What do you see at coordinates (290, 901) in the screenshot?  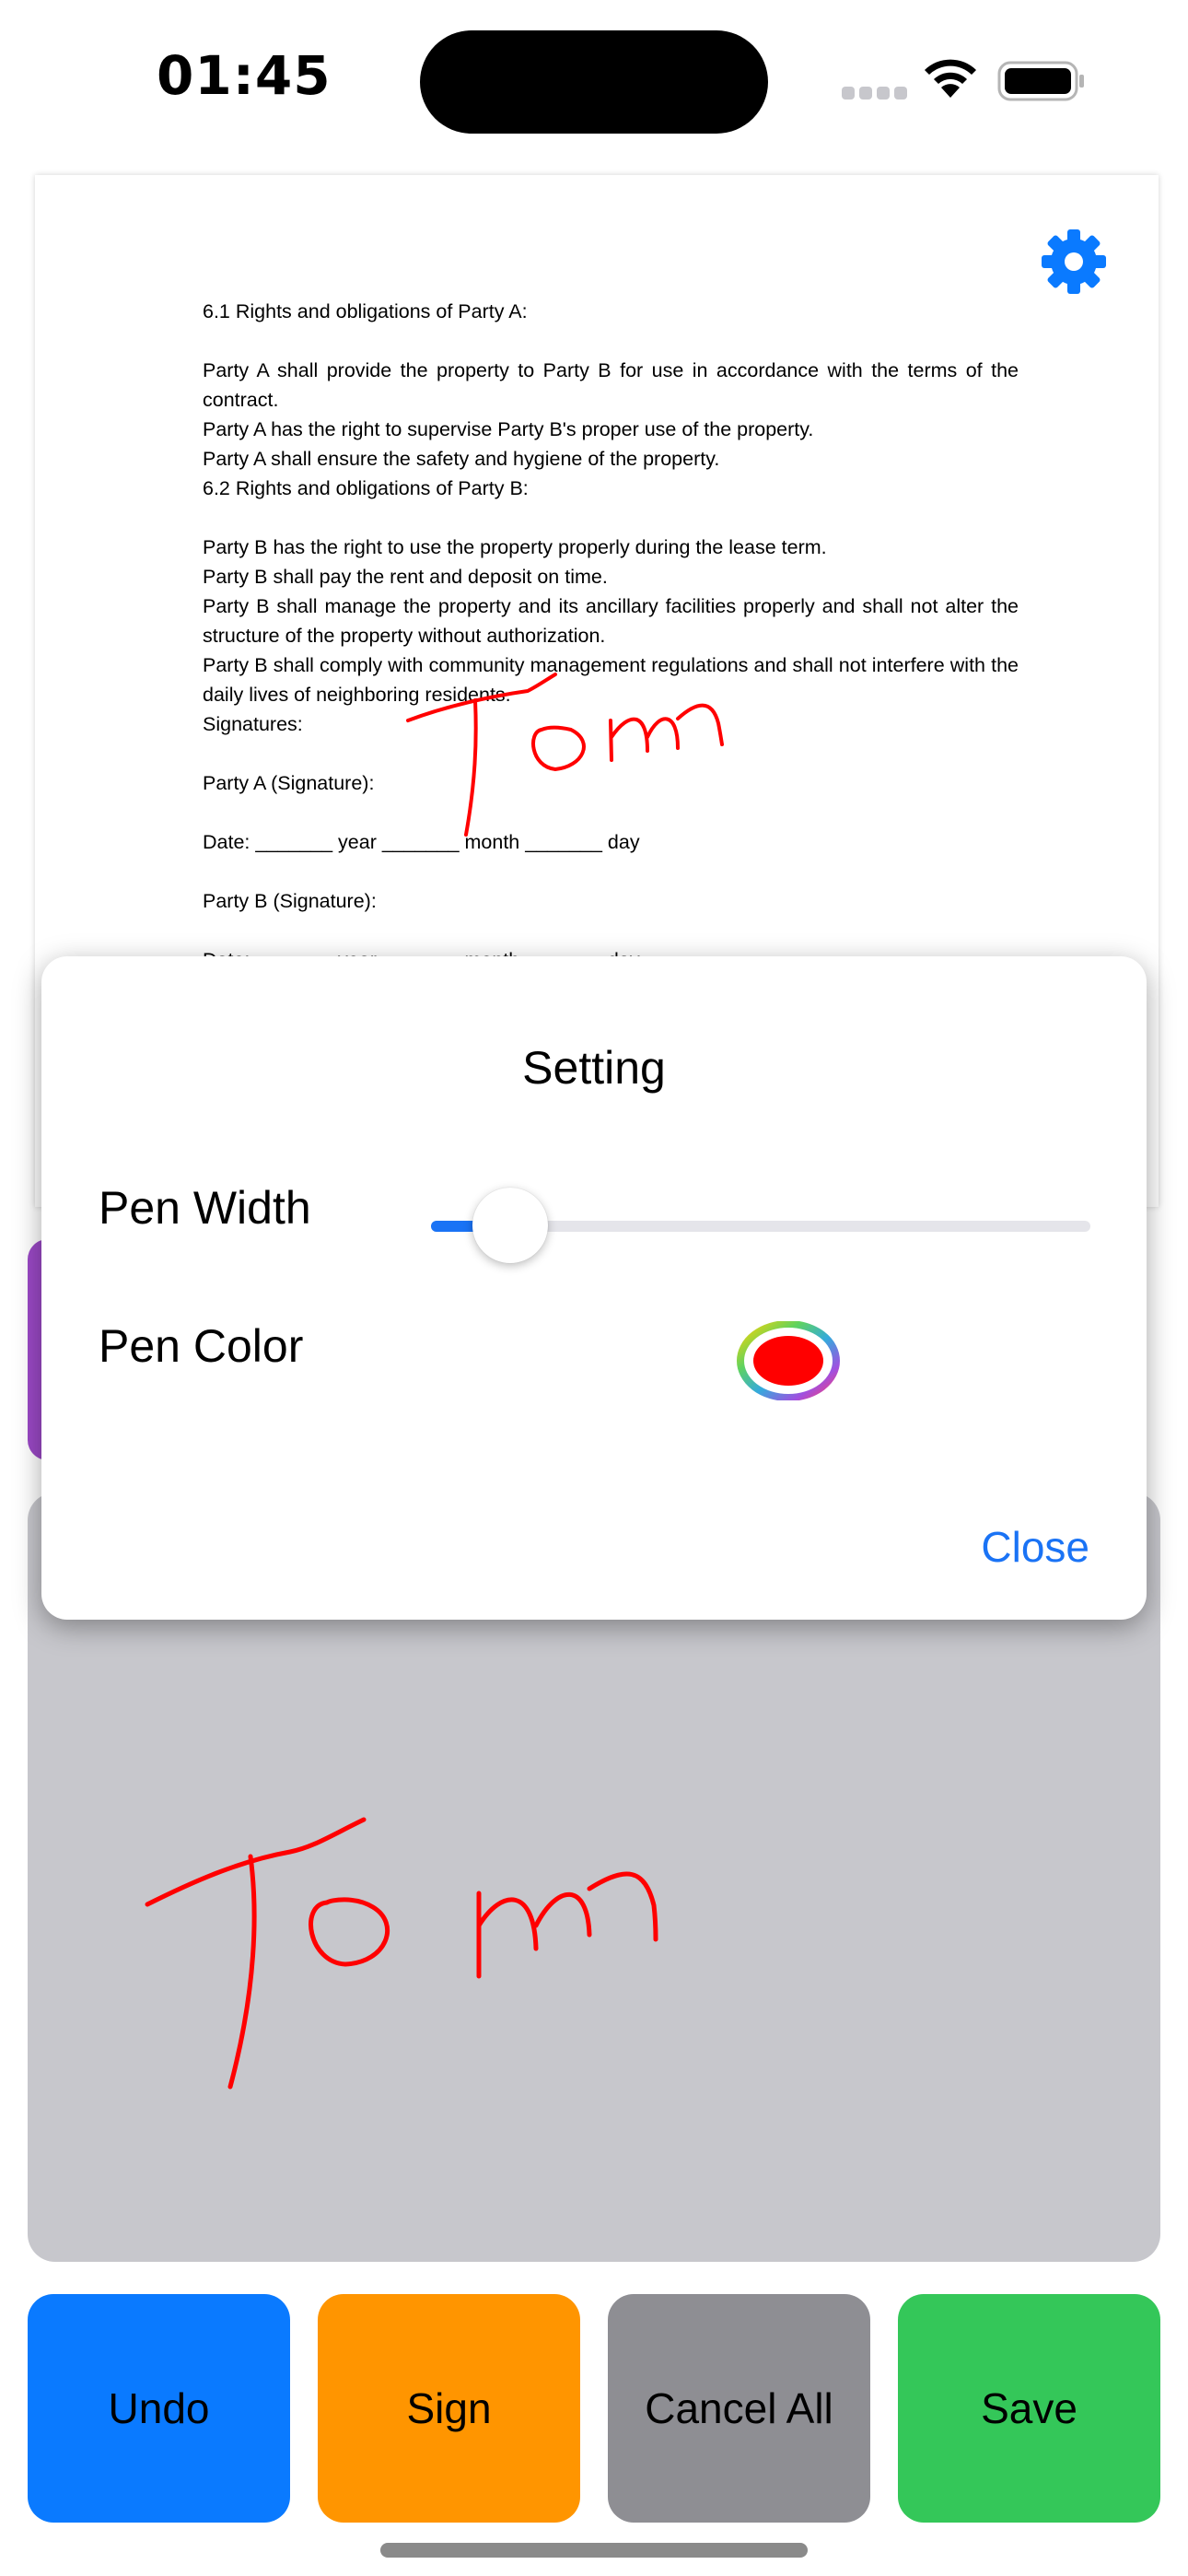 I see `document-line: Party B (Signature):` at bounding box center [290, 901].